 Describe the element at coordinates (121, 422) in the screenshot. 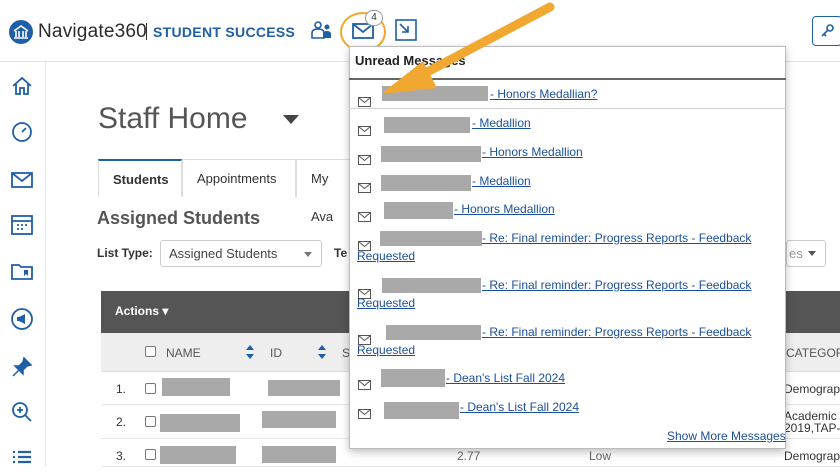

I see `row-number: 2.` at that location.